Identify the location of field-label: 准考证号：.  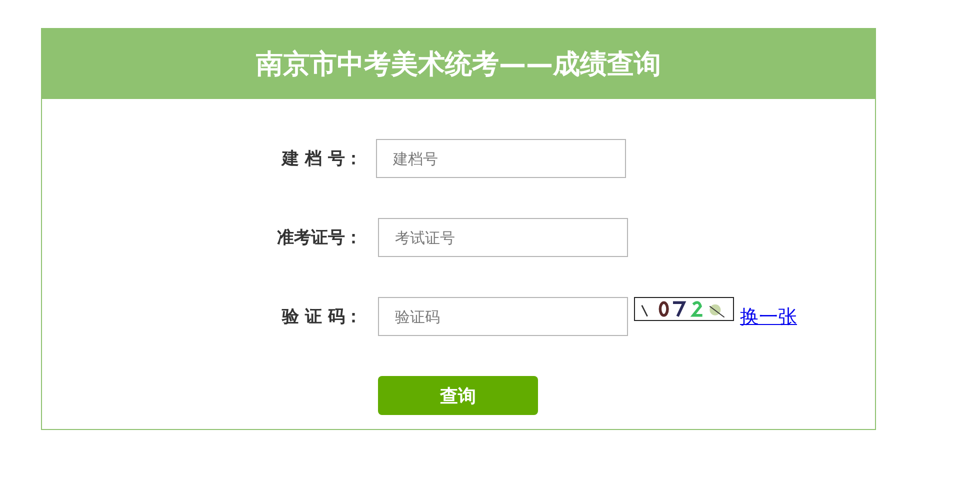
(319, 238).